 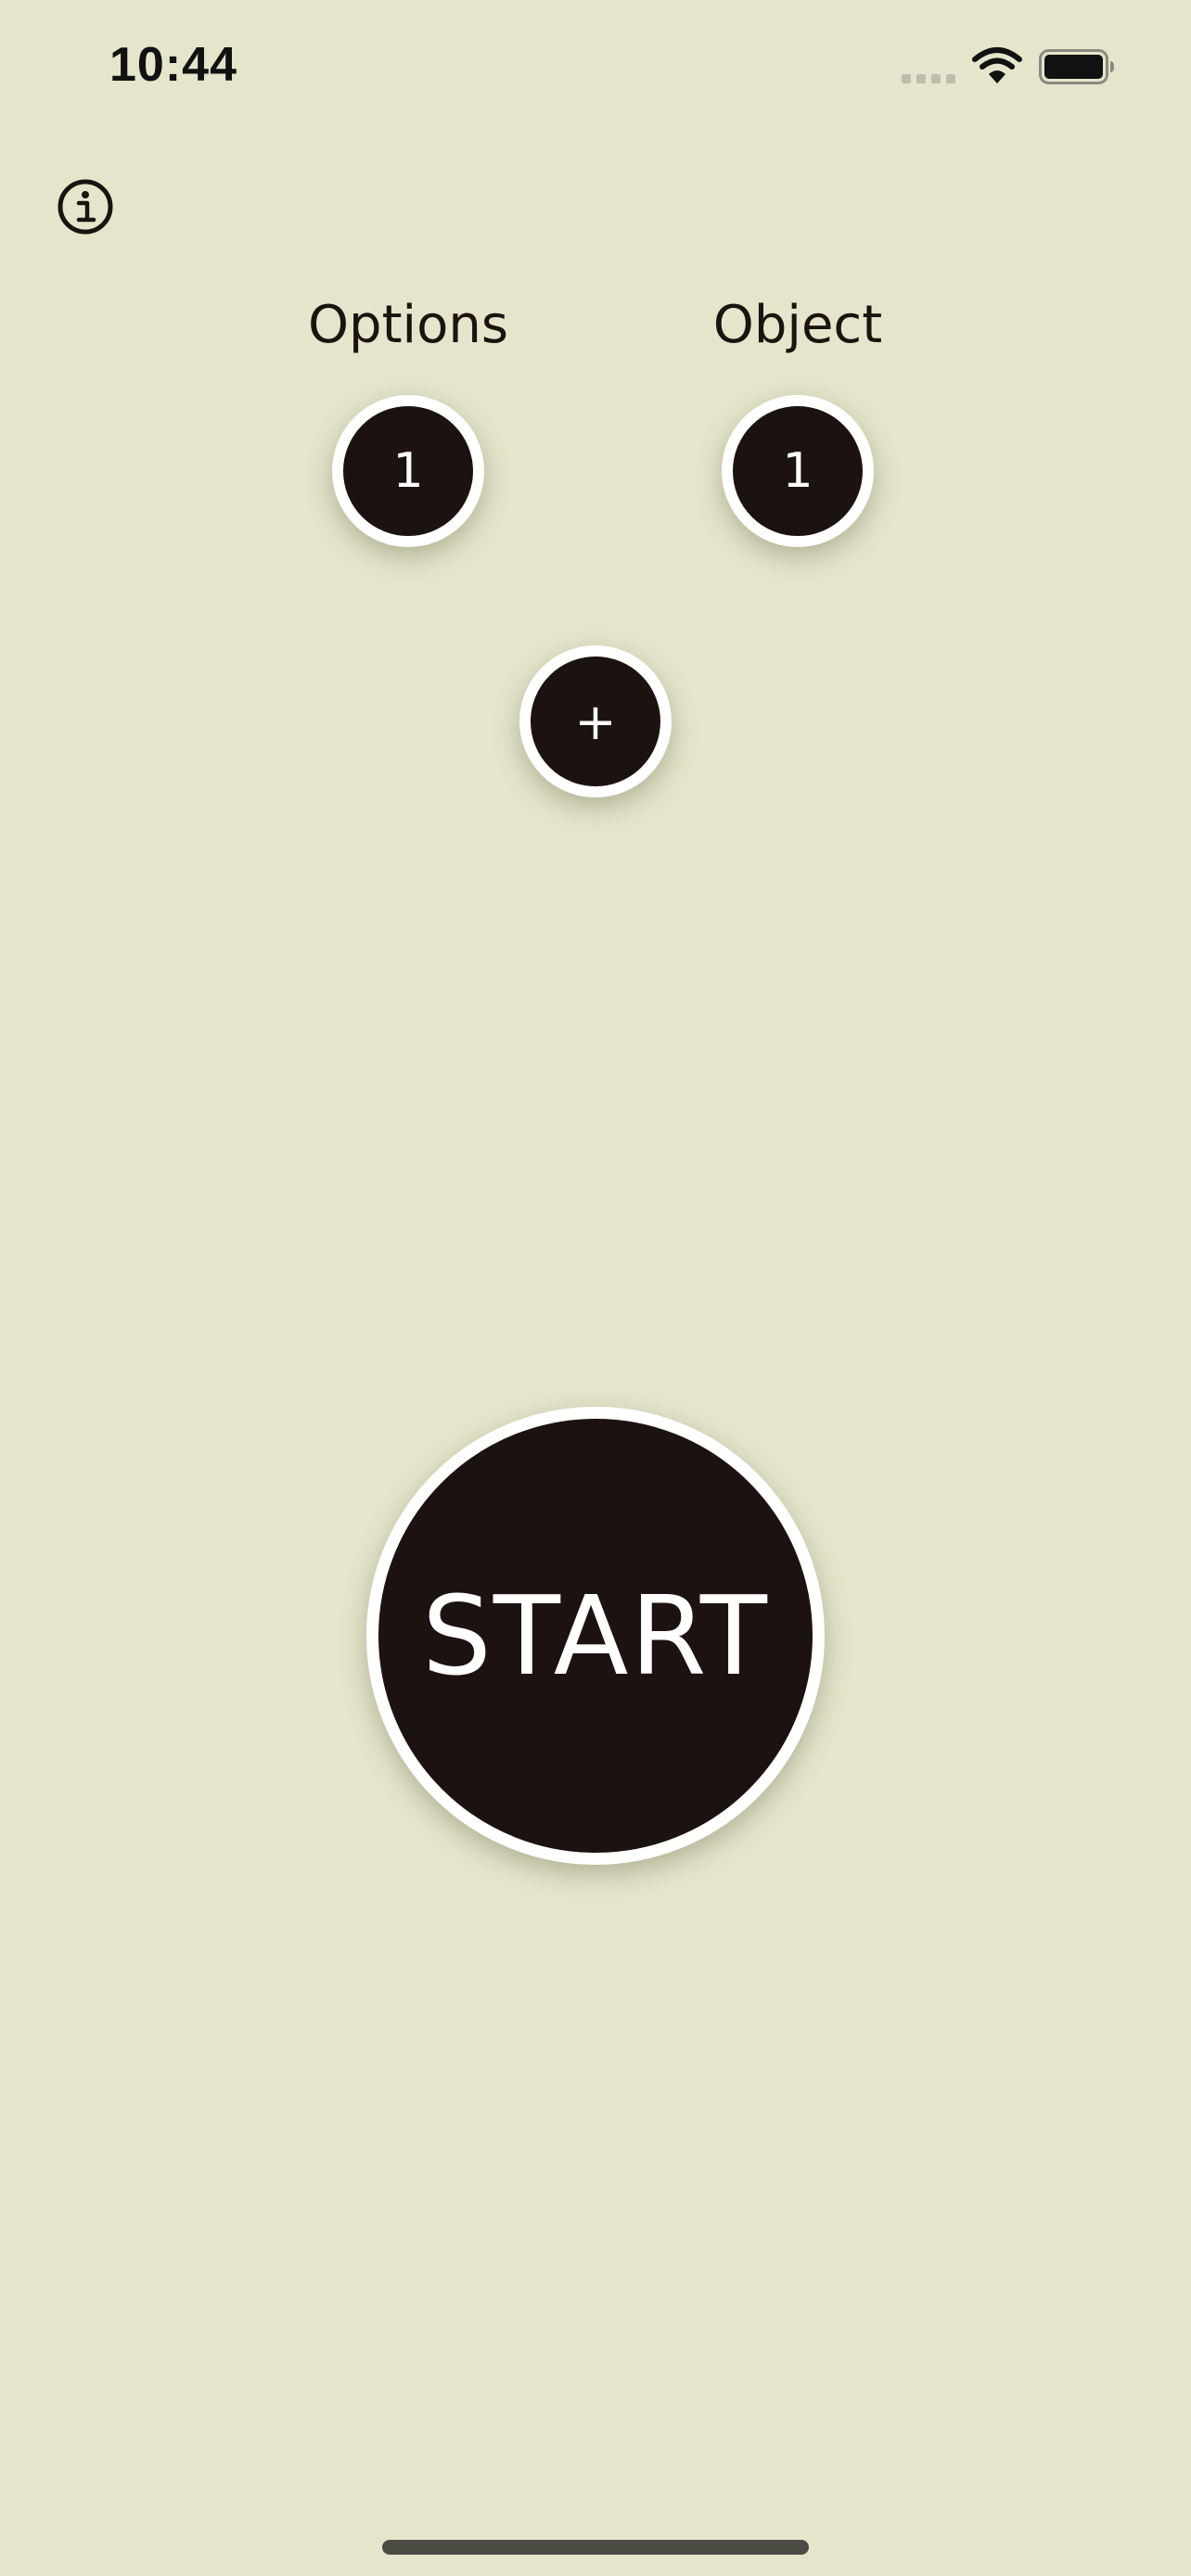 What do you see at coordinates (997, 65) in the screenshot?
I see `wifi-icon` at bounding box center [997, 65].